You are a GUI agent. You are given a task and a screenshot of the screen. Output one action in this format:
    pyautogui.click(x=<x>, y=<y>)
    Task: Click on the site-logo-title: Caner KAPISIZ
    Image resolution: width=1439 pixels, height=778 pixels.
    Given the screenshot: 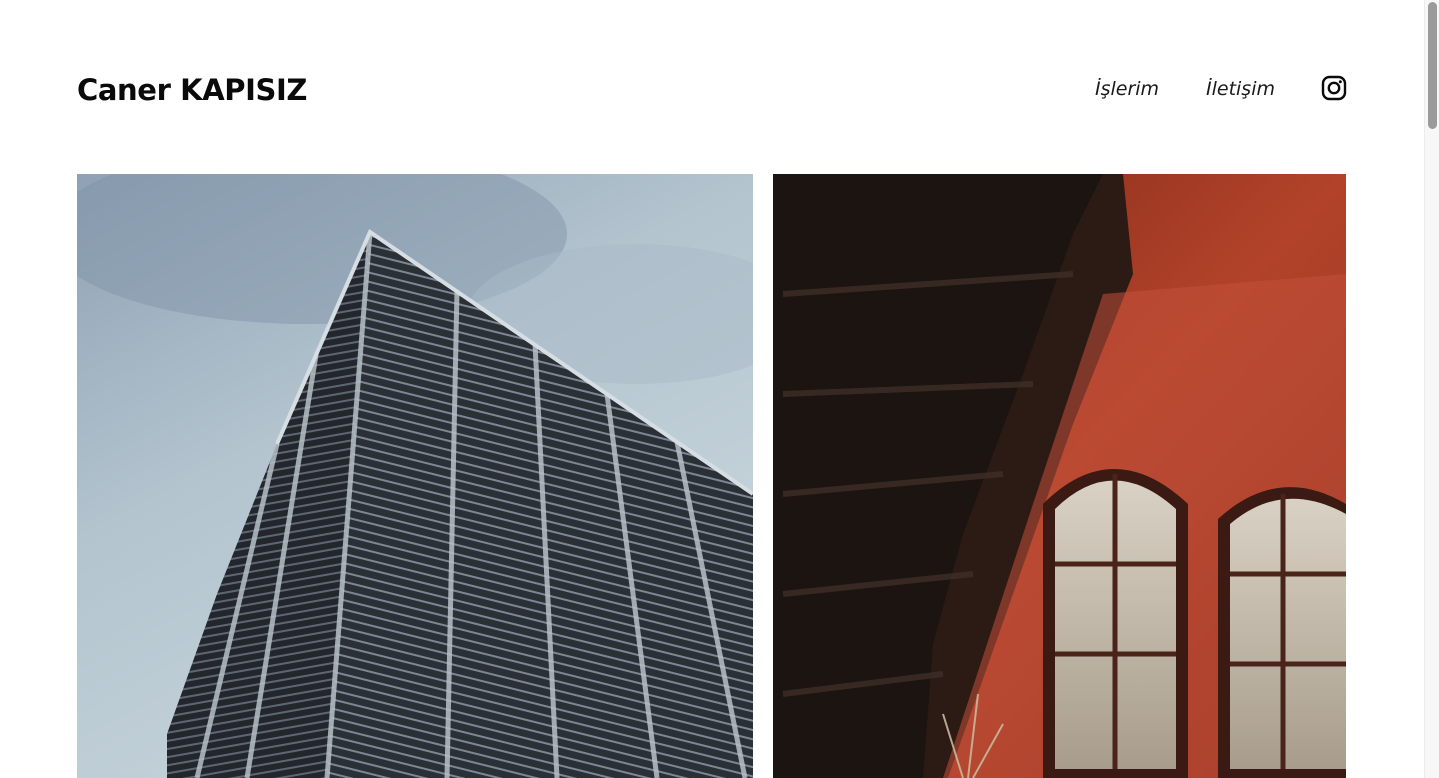 What is the action you would take?
    pyautogui.click(x=192, y=90)
    